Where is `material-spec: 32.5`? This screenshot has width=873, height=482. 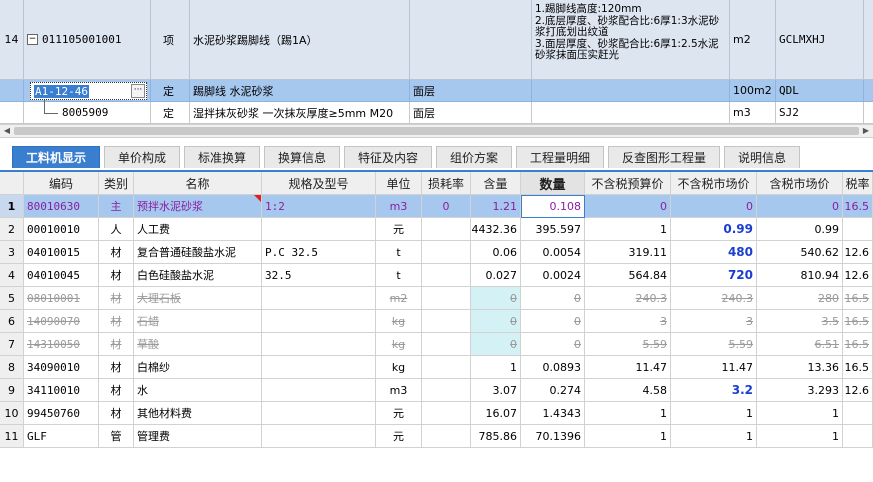
material-spec: 32.5 is located at coordinates (319, 275).